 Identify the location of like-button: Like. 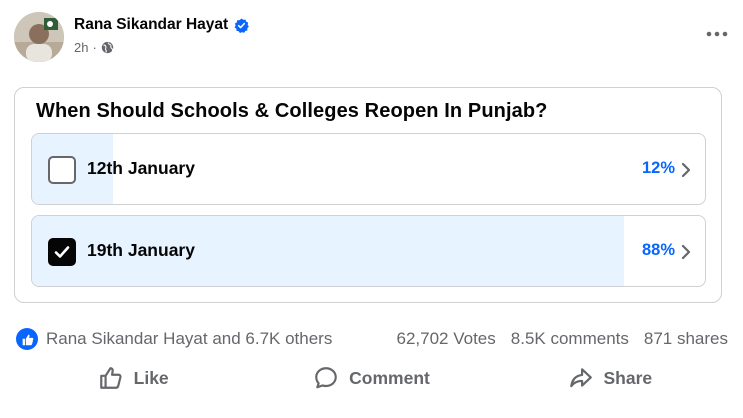
(133, 378).